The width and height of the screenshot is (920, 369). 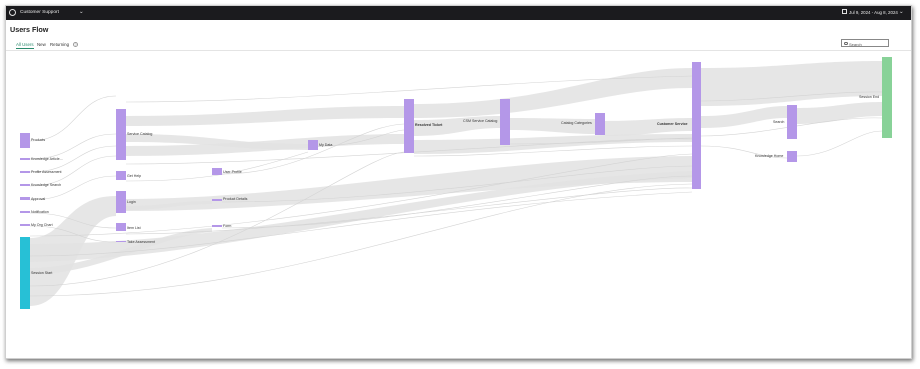 I want to click on node-login, so click(x=121, y=202).